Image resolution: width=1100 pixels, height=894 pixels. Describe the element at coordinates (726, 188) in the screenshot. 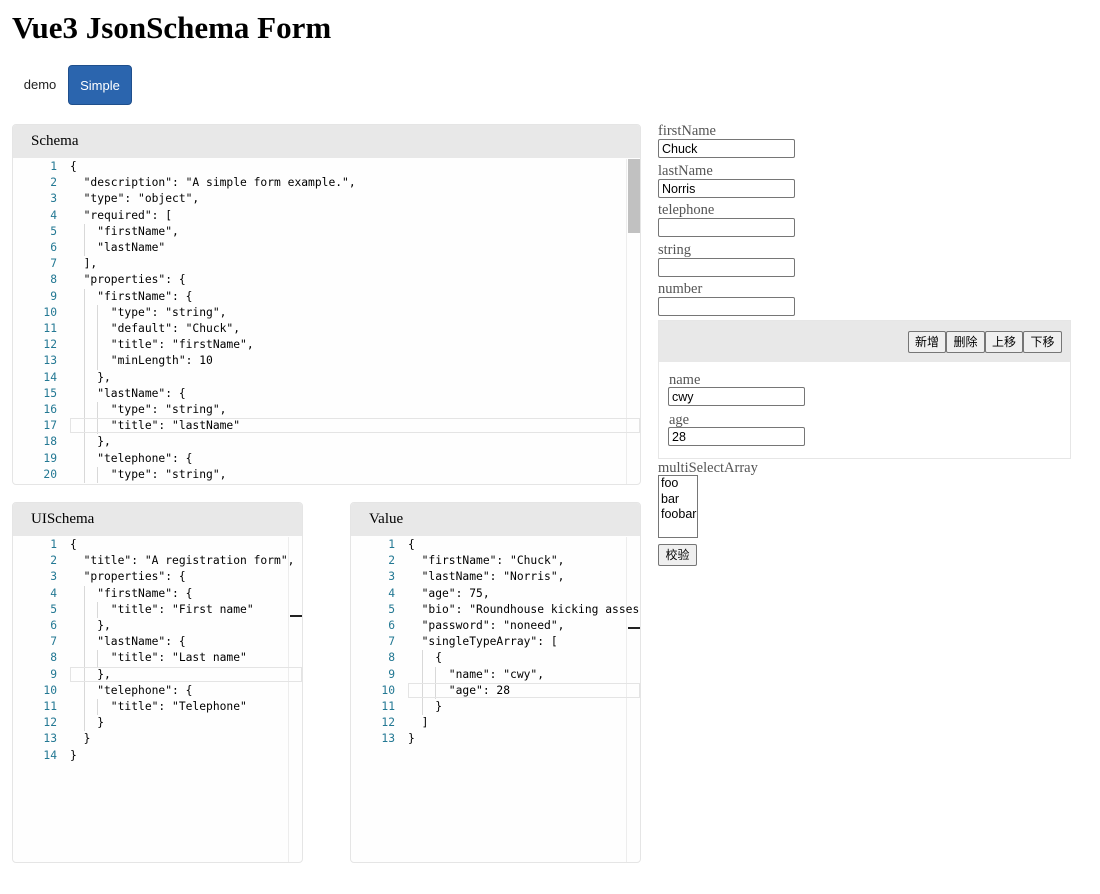

I see `lastname-input` at that location.